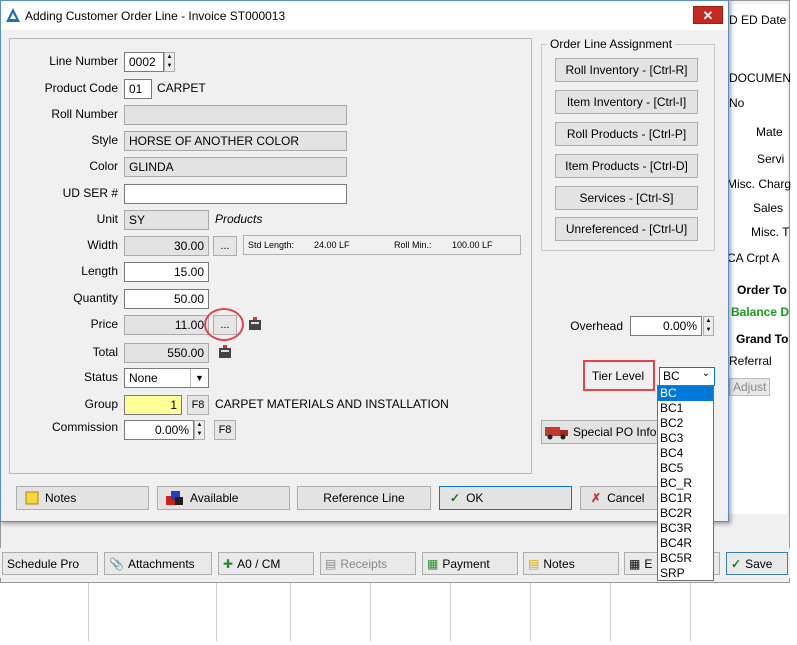 This screenshot has width=797, height=645. What do you see at coordinates (84, 114) in the screenshot?
I see `roll-number-label: Roll Number` at bounding box center [84, 114].